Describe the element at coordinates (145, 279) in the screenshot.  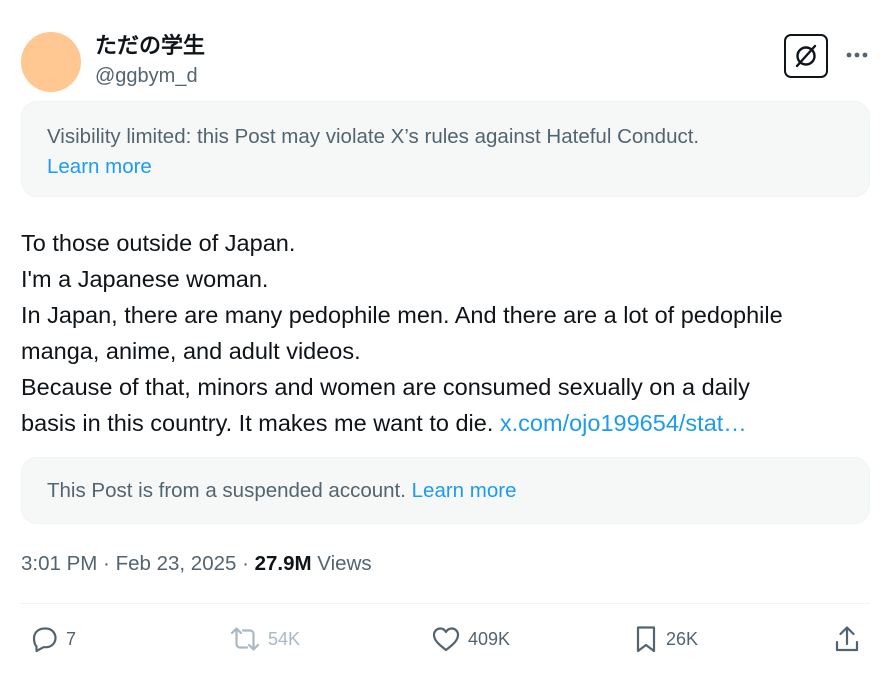
I see `tweet-line: I'm a Japanese woman.` at that location.